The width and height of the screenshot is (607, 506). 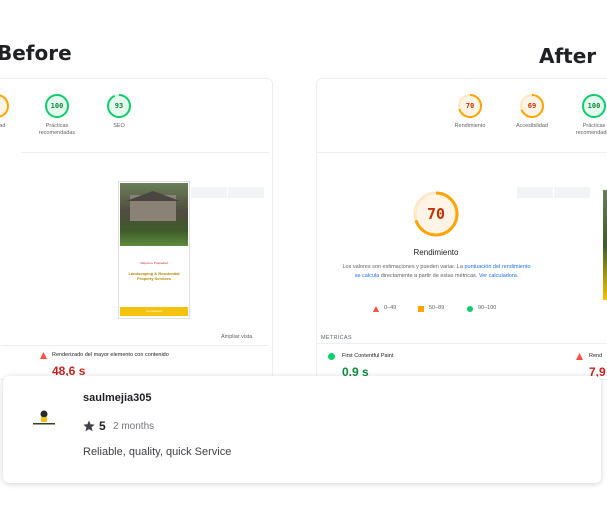 What do you see at coordinates (44, 418) in the screenshot?
I see `avatar` at bounding box center [44, 418].